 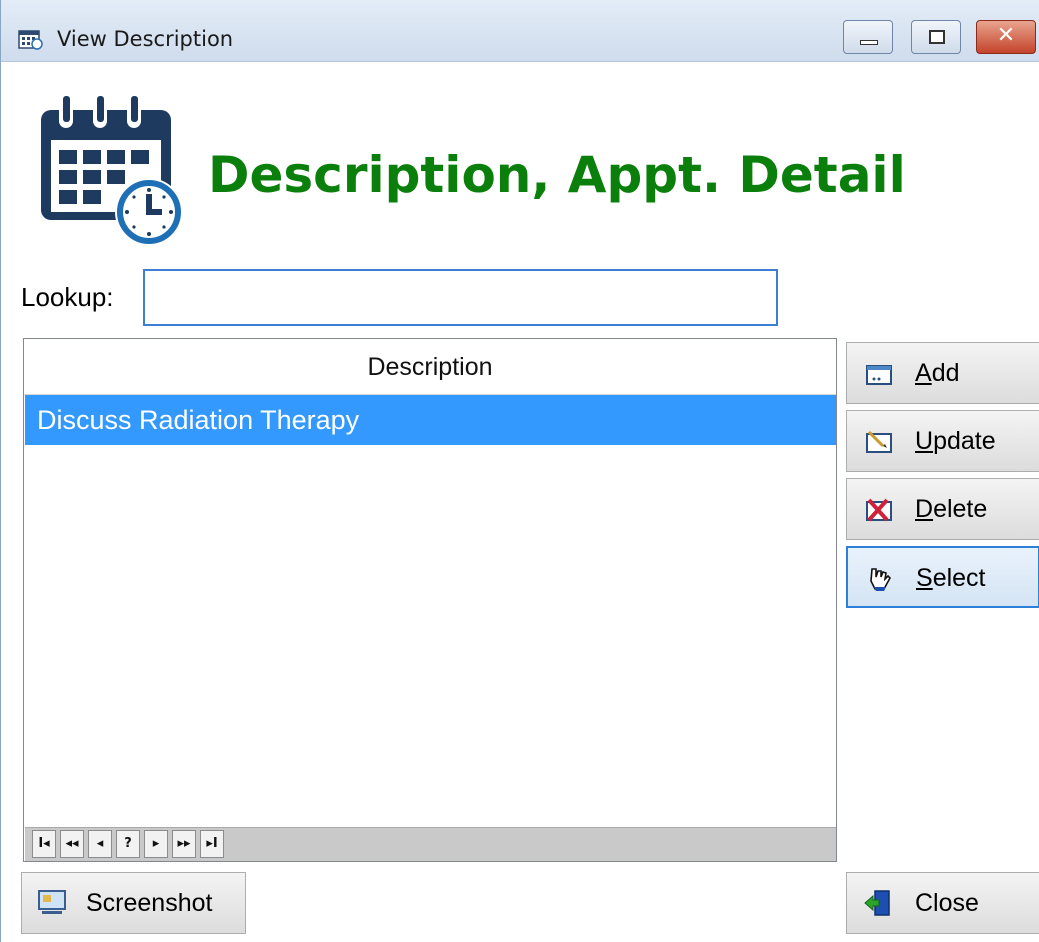 I want to click on close-label: Close, so click(x=947, y=903).